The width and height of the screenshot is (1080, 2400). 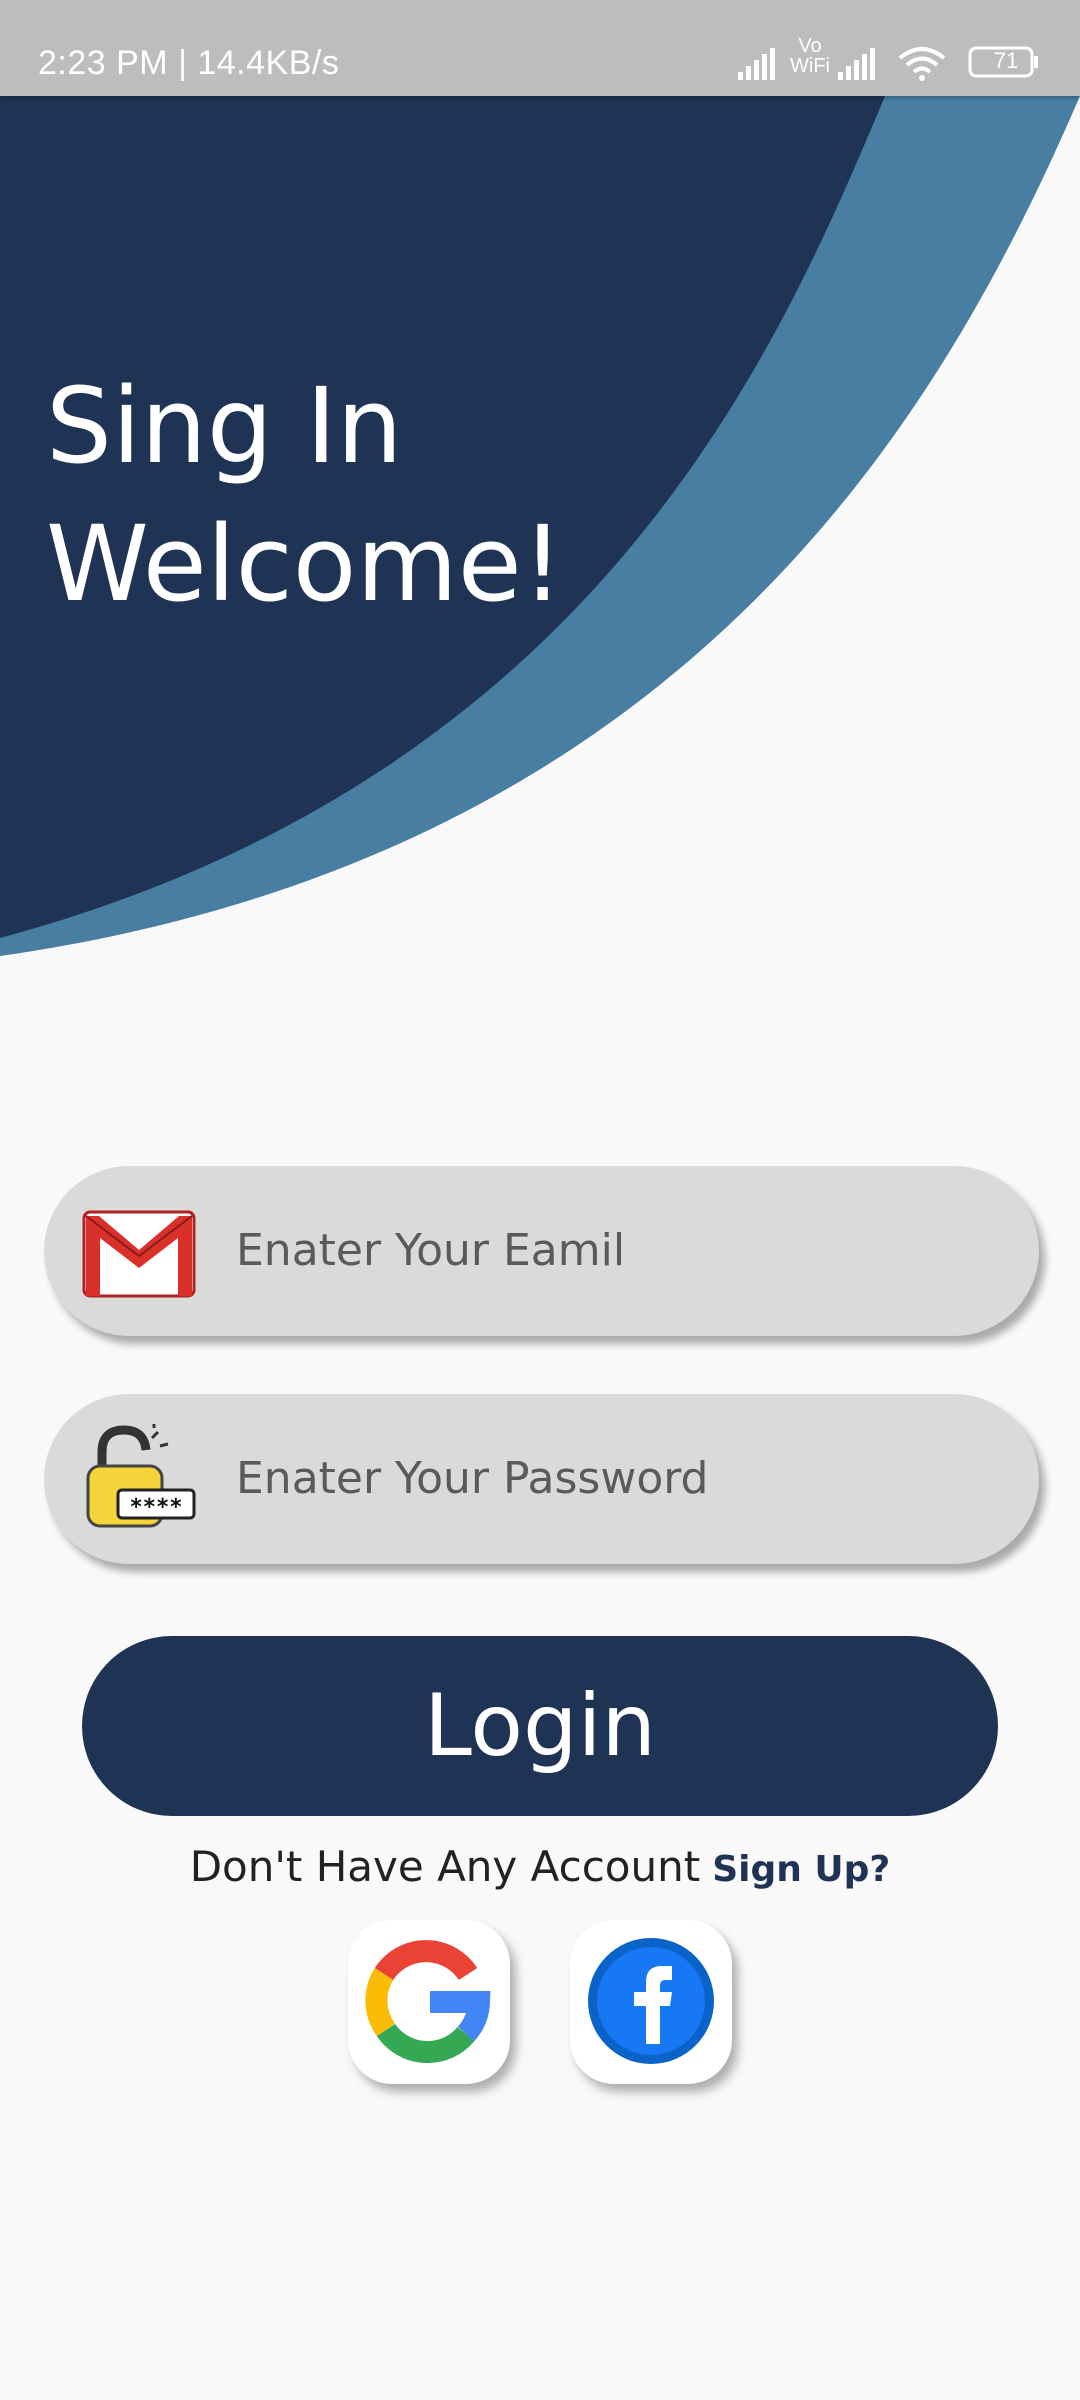 I want to click on google-login-button, so click(x=429, y=2002).